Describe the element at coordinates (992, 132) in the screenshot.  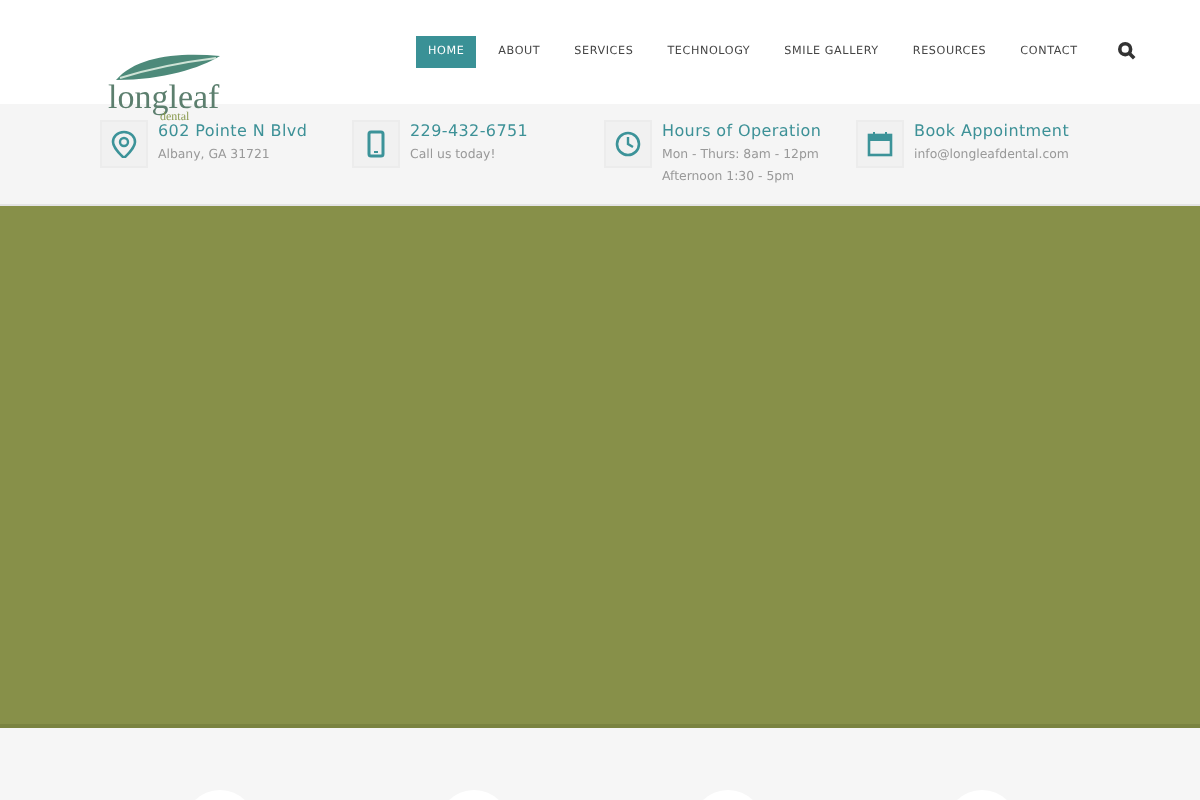
I see `info-title: Book Appointment` at that location.